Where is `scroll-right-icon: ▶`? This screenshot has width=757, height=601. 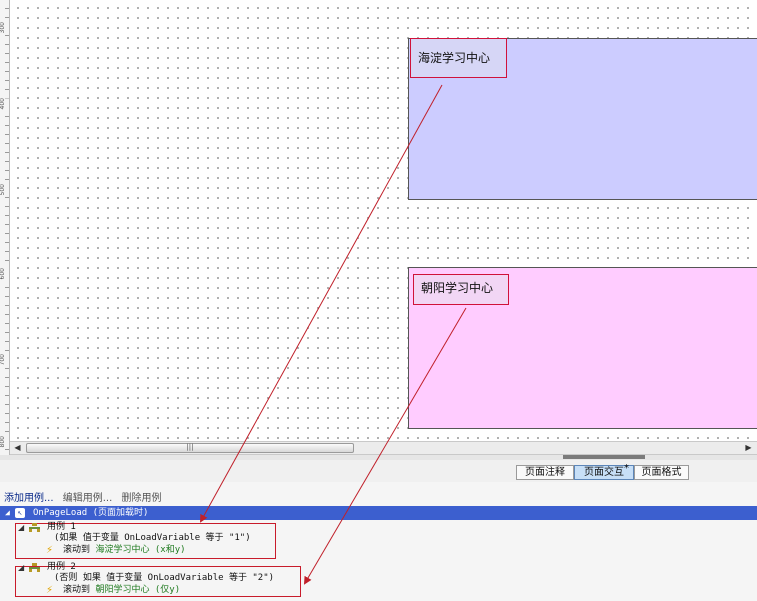 scroll-right-icon: ▶ is located at coordinates (748, 448).